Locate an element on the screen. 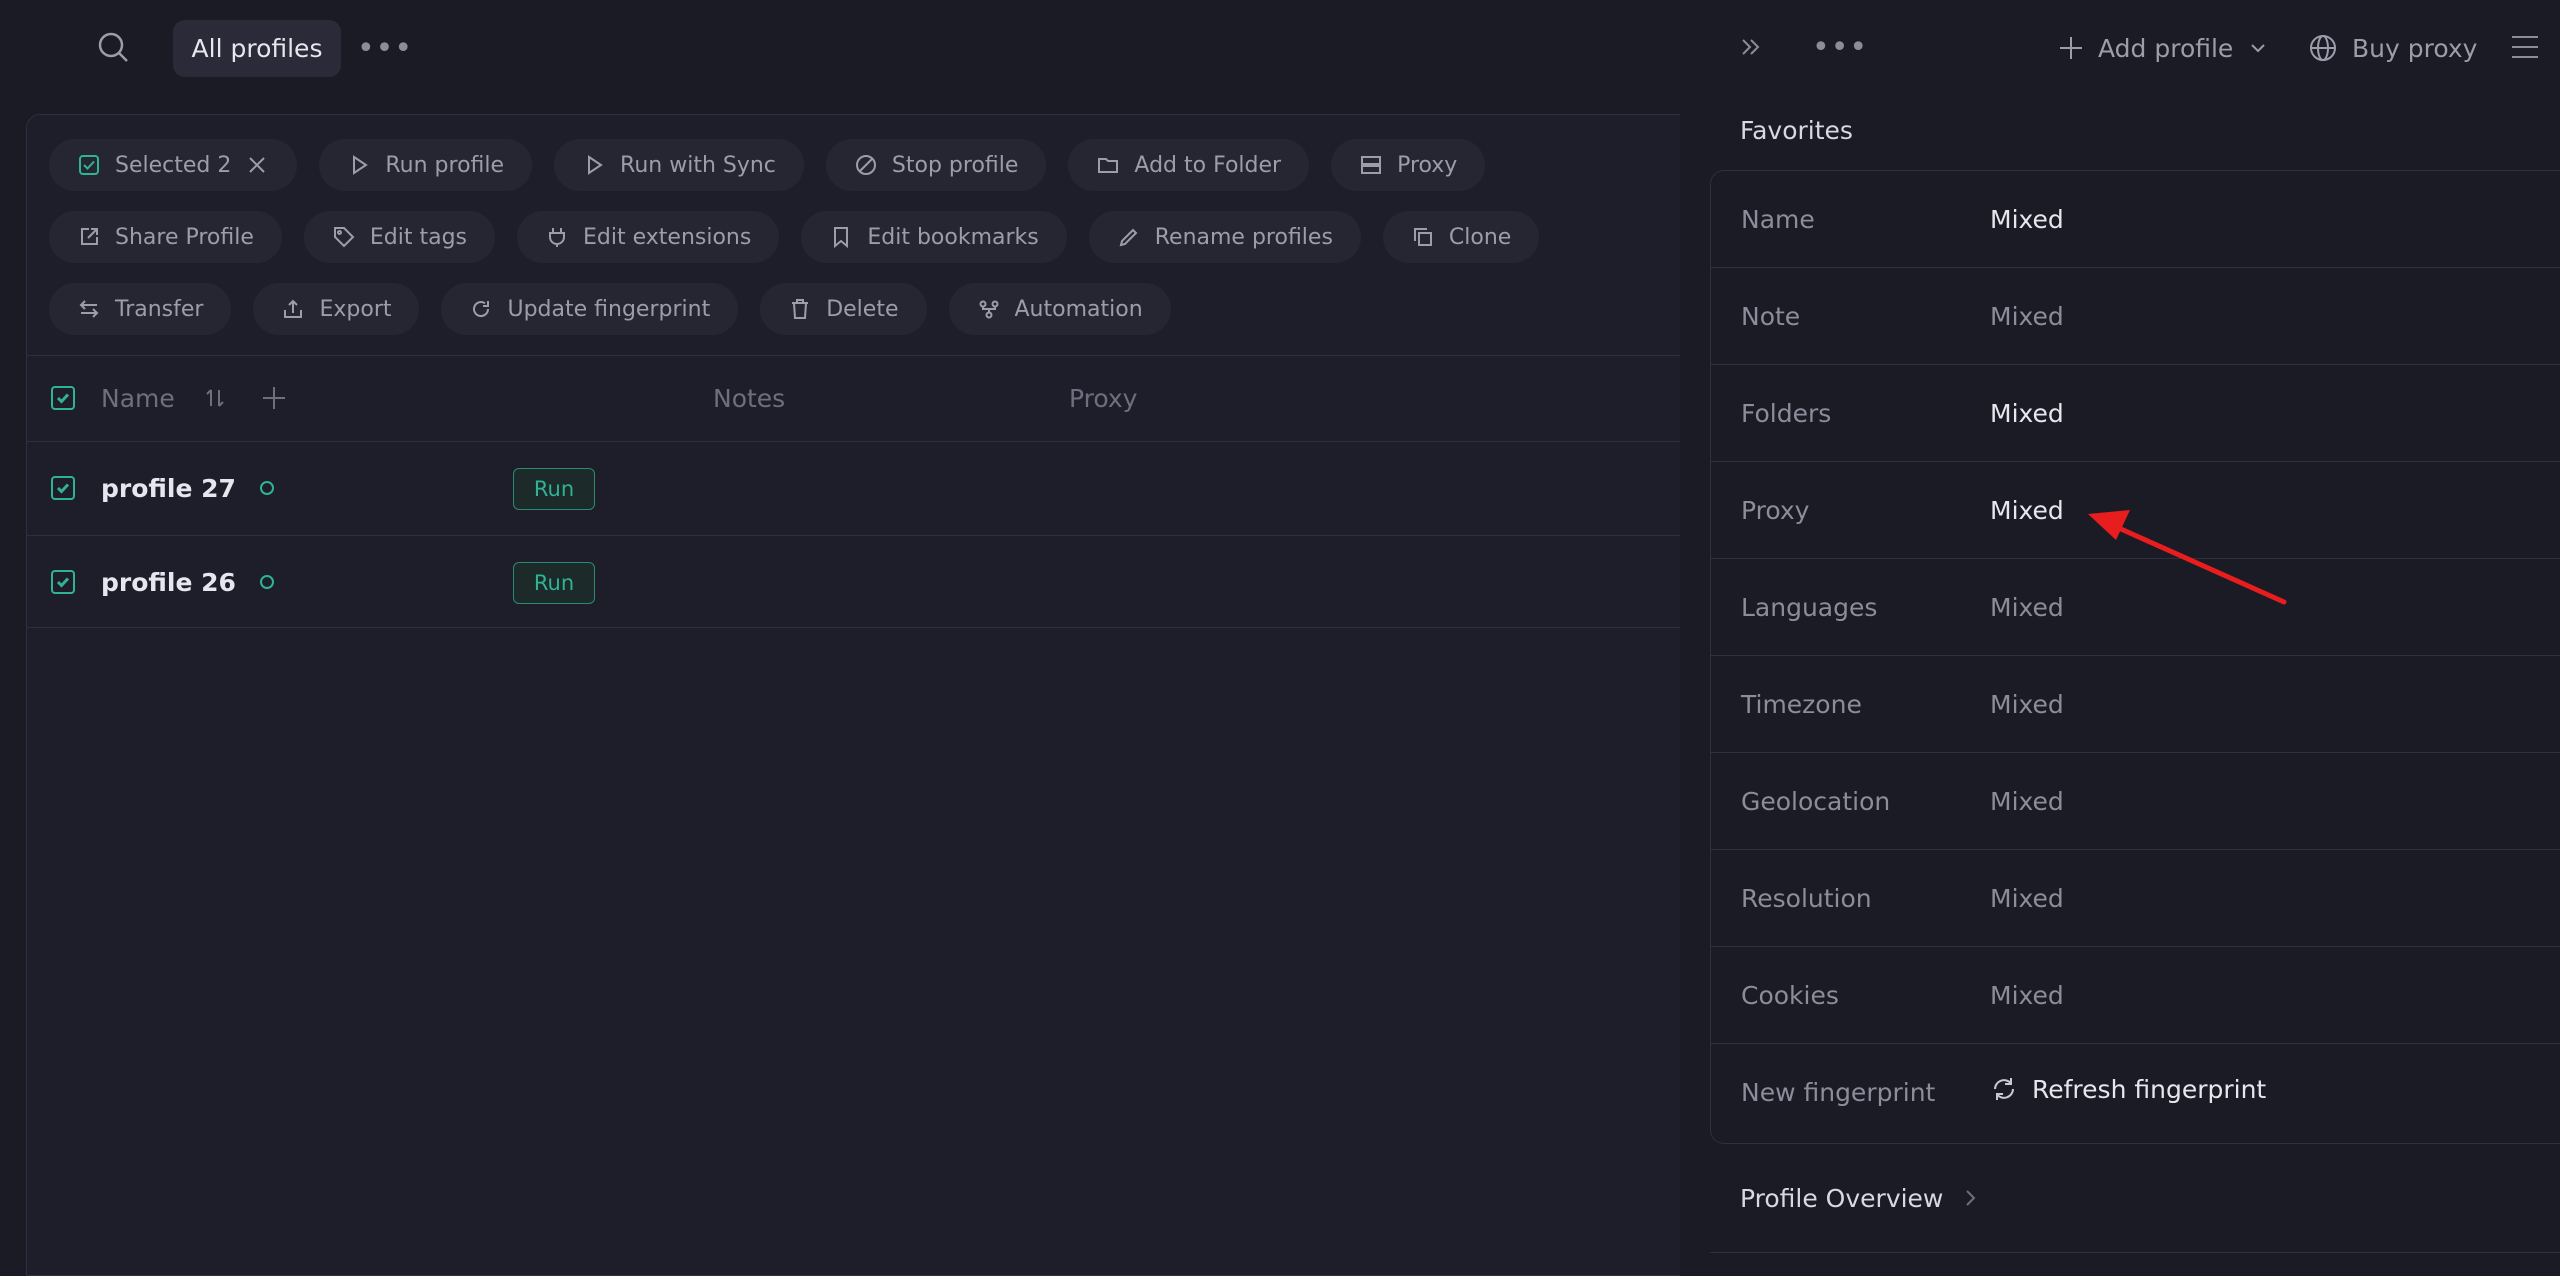 This screenshot has height=1276, width=2560. export-button: Export is located at coordinates (336, 309).